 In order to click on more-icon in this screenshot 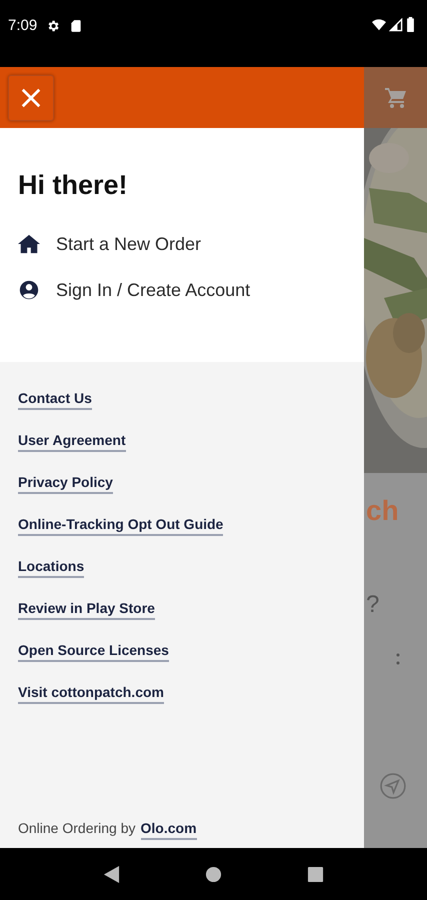, I will do `click(398, 659)`.